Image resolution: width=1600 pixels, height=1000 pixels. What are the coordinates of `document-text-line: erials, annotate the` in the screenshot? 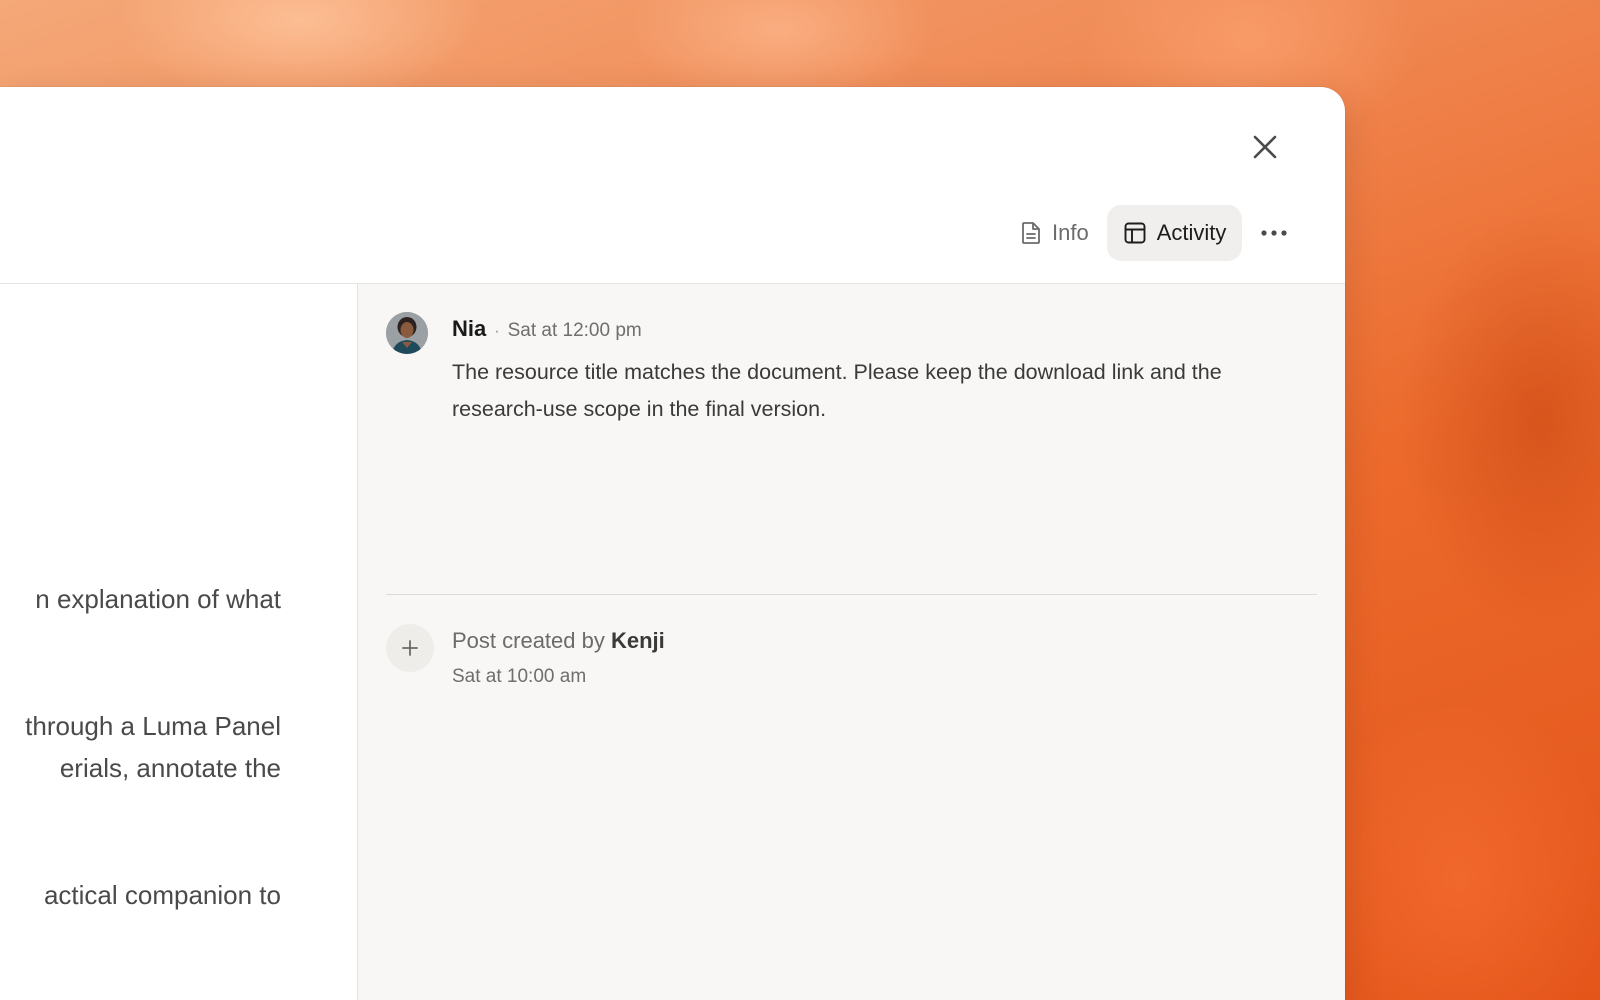 It's located at (170, 768).